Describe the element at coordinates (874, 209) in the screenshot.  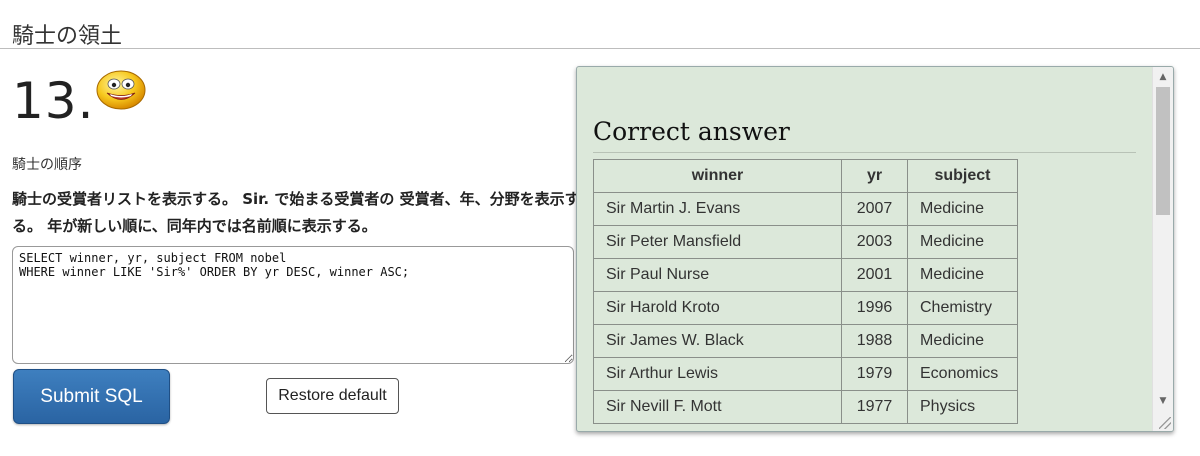
I see `year-cell: 2007` at that location.